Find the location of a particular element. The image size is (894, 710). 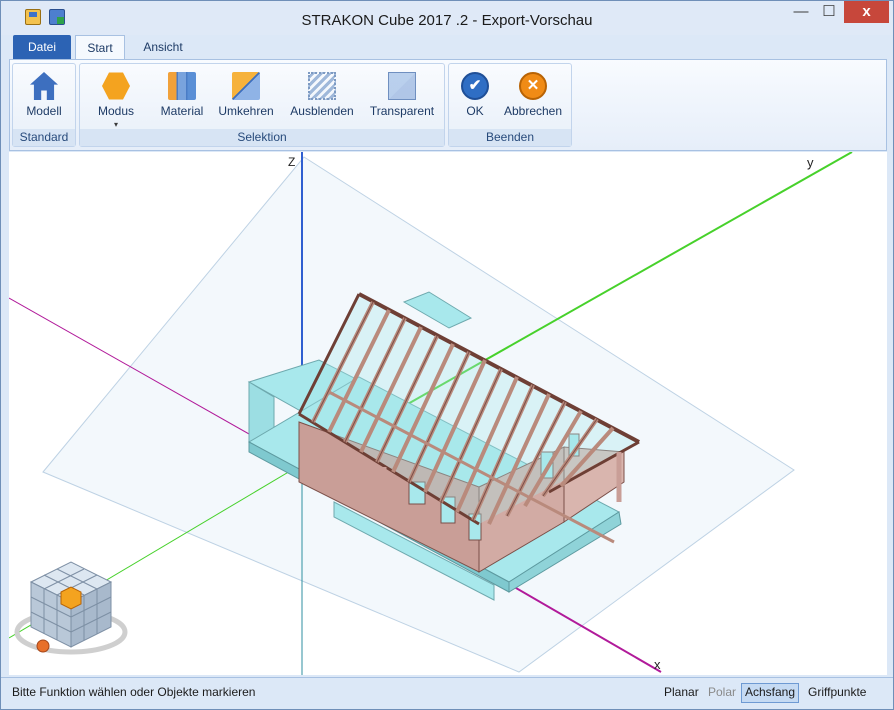

invert-icon is located at coordinates (246, 86).